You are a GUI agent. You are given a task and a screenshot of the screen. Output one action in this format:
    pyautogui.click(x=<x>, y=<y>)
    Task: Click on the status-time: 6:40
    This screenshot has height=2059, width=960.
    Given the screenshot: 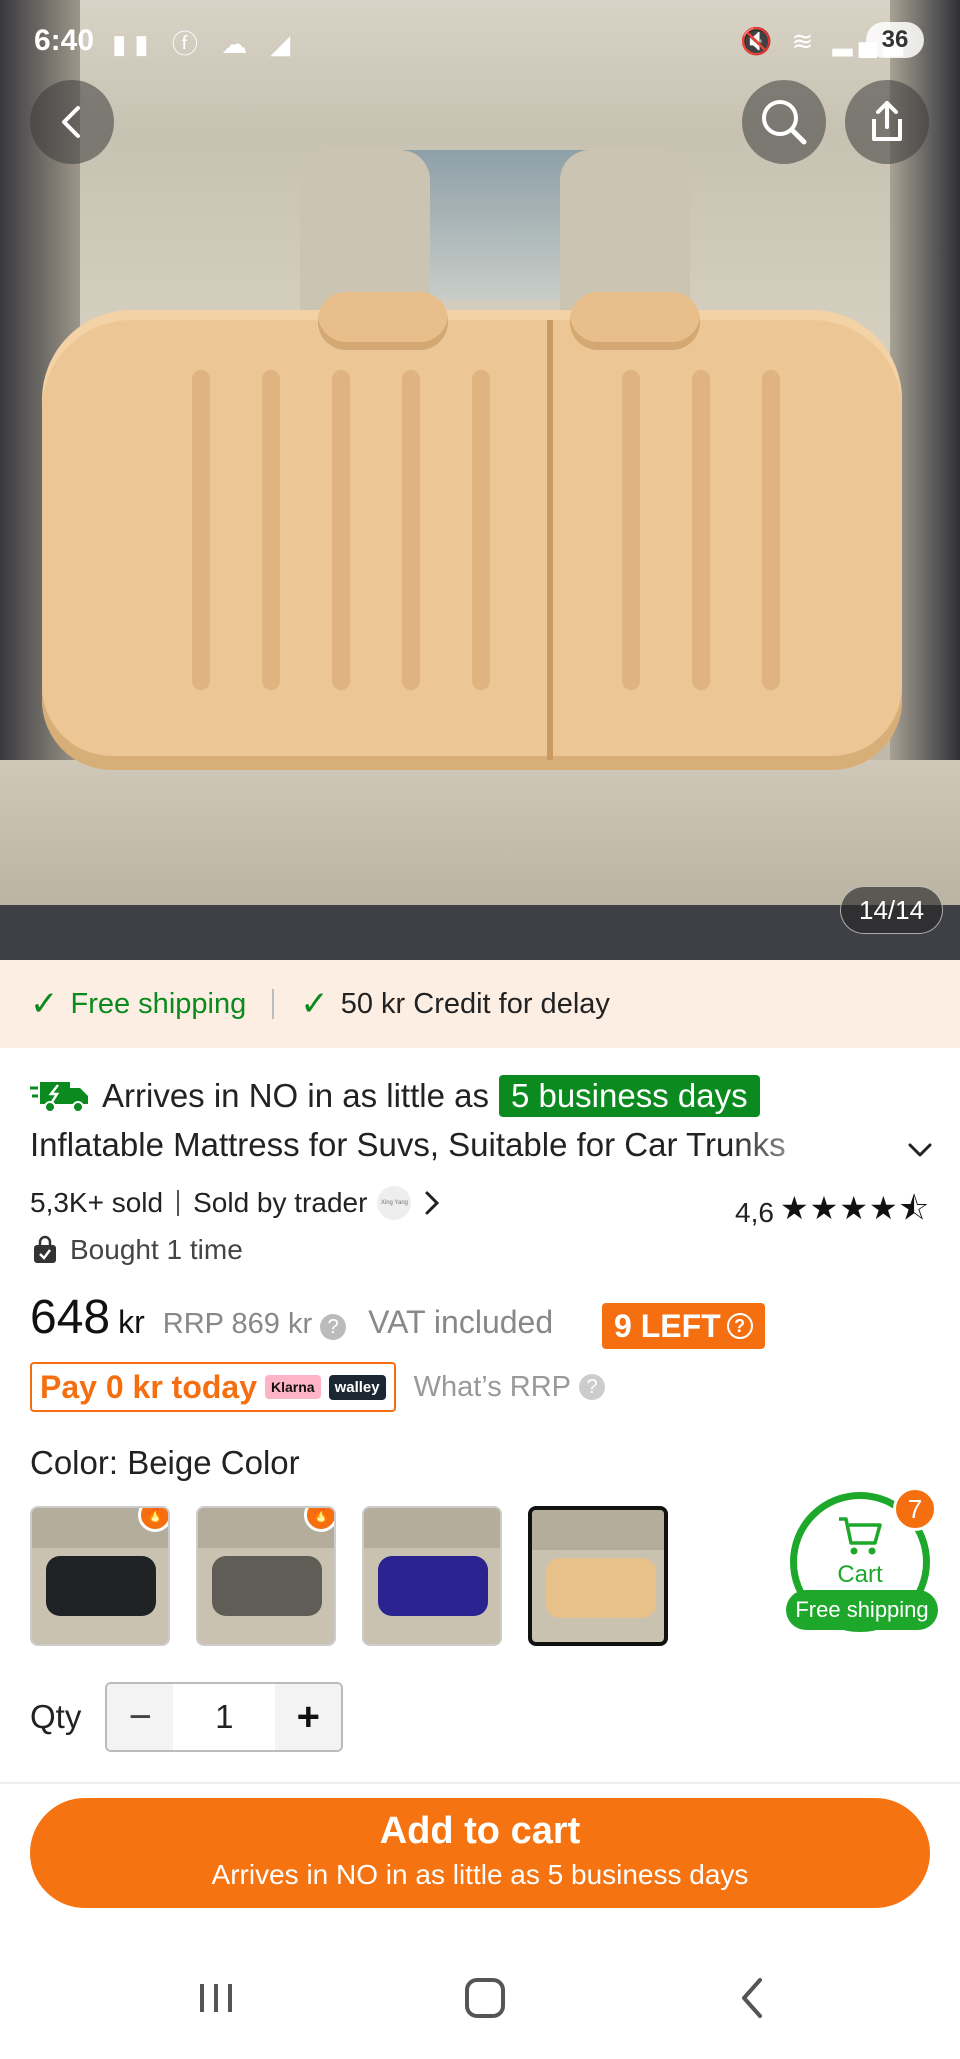 What is the action you would take?
    pyautogui.click(x=64, y=40)
    